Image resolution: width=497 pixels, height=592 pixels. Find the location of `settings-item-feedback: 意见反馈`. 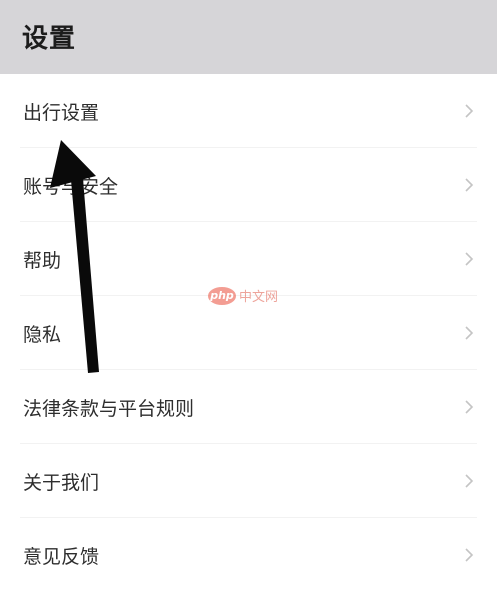

settings-item-feedback: 意见反馈 is located at coordinates (248, 555).